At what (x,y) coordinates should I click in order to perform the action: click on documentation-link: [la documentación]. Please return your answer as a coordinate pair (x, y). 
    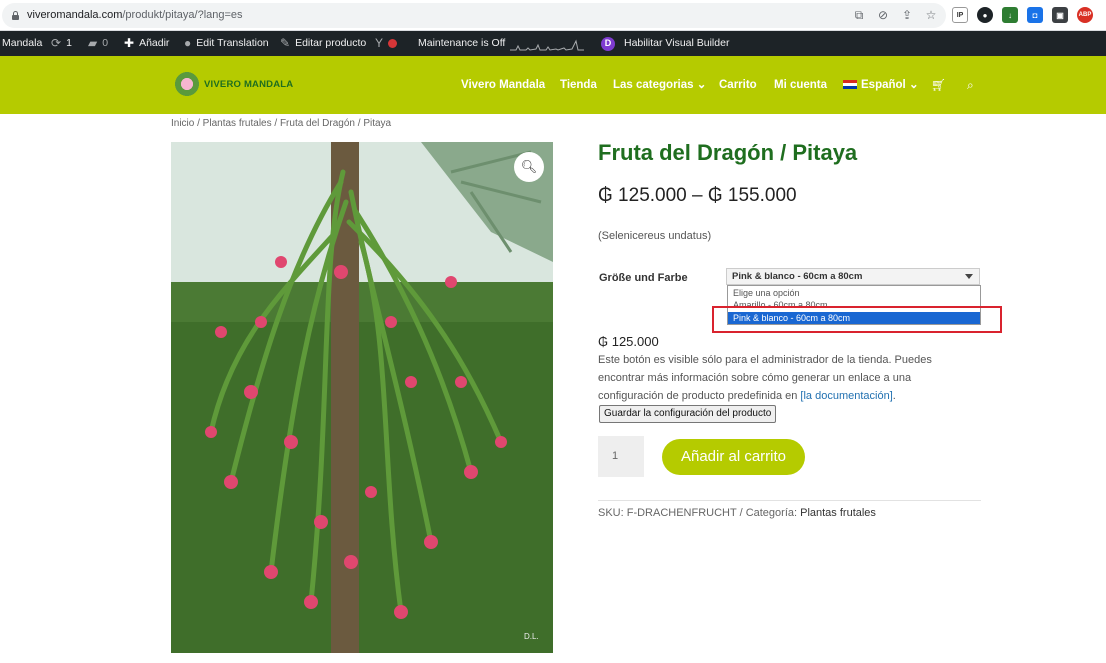
    Looking at the image, I should click on (846, 396).